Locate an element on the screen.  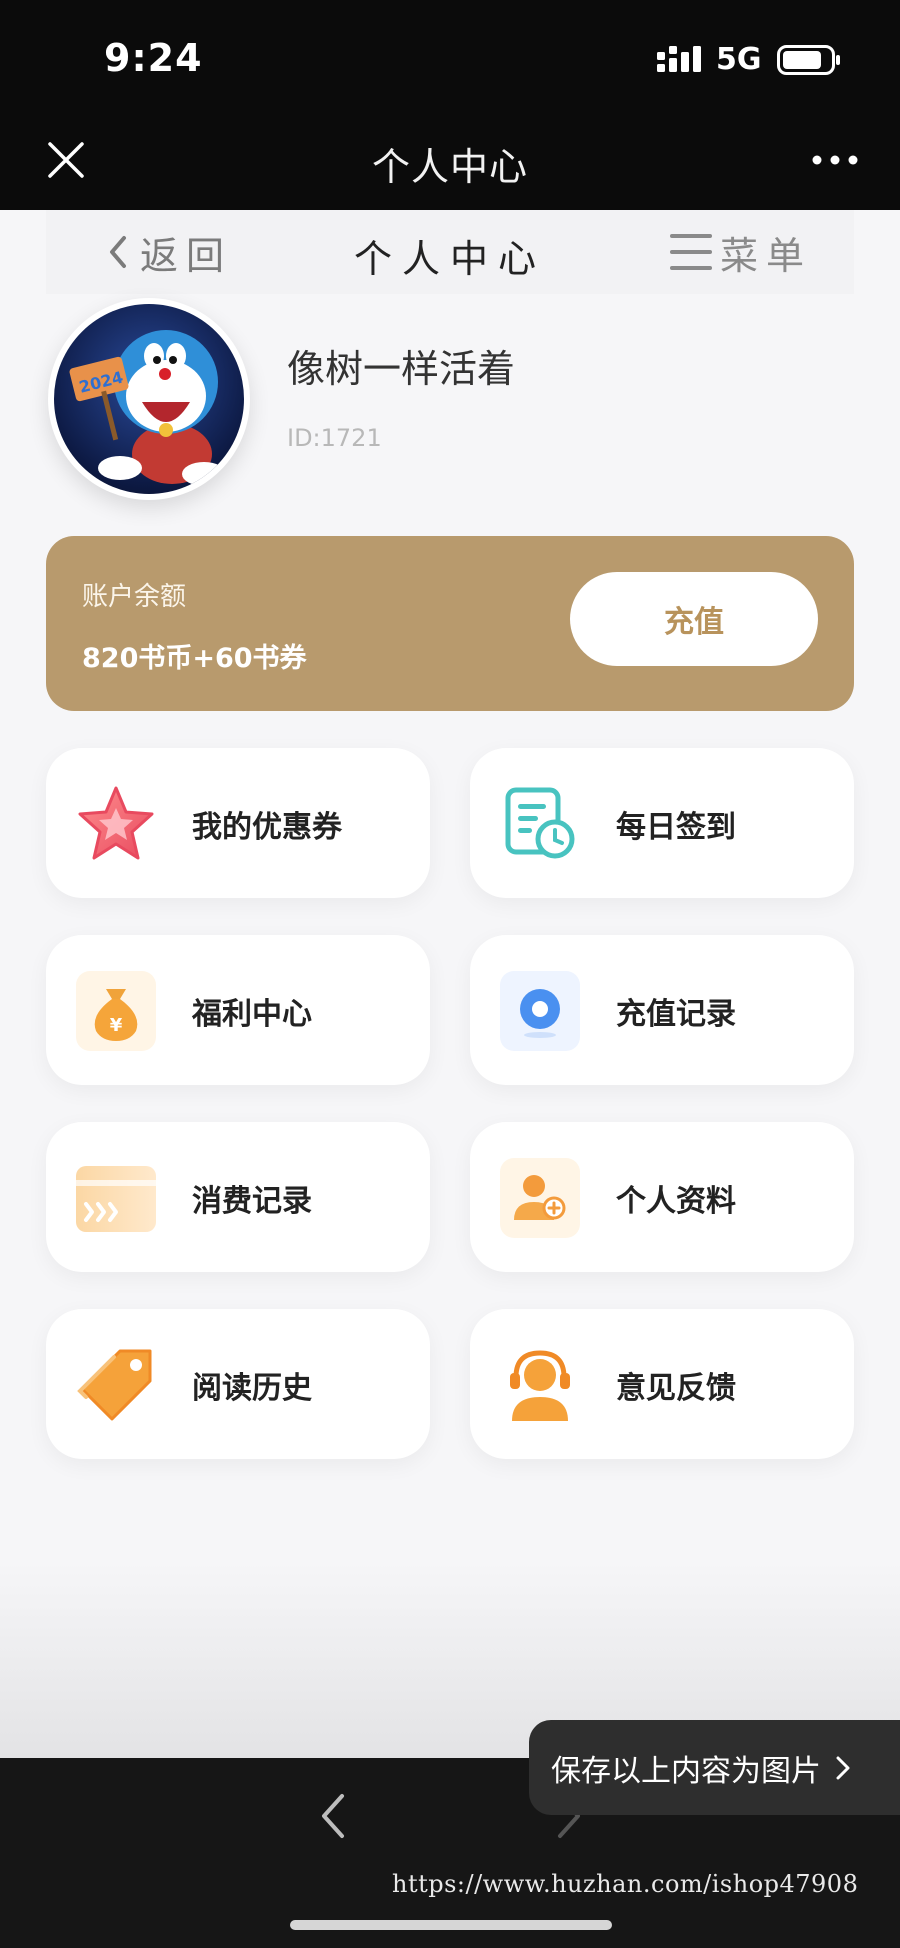
tile-profile-info: 个人资料 is located at coordinates (662, 1197).